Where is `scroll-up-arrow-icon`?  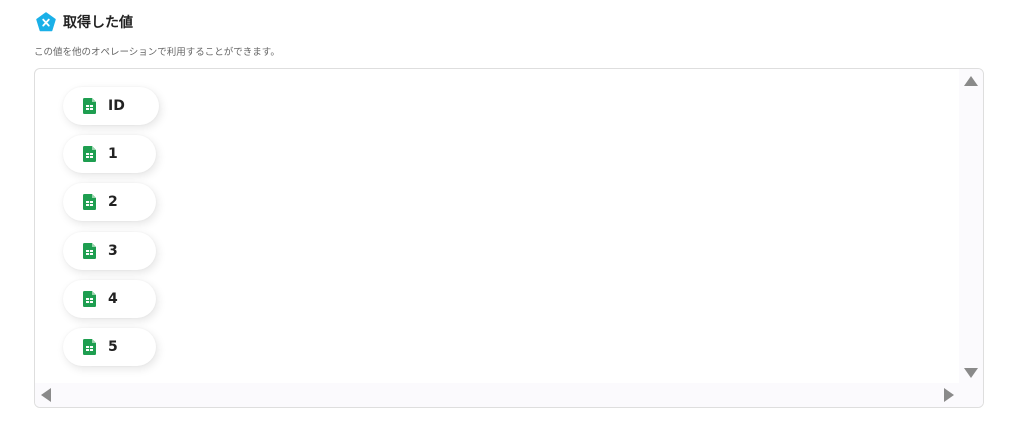
scroll-up-arrow-icon is located at coordinates (971, 81).